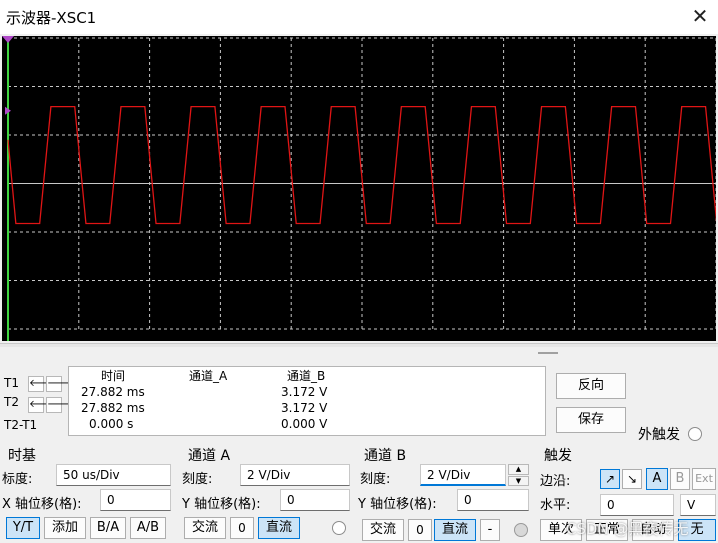 This screenshot has height=543, width=718. What do you see at coordinates (65, 528) in the screenshot?
I see `add-mode-button: 添加` at bounding box center [65, 528].